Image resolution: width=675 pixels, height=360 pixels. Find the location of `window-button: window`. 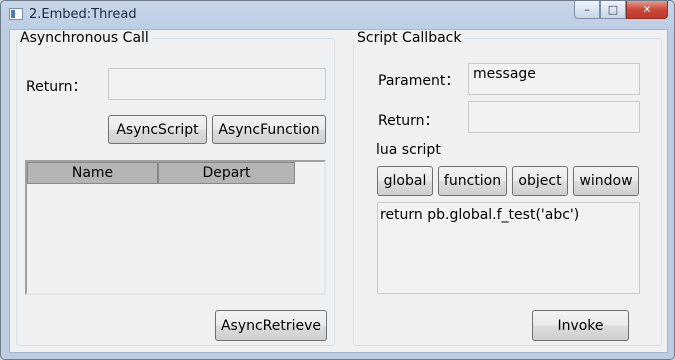

window-button: window is located at coordinates (606, 181).